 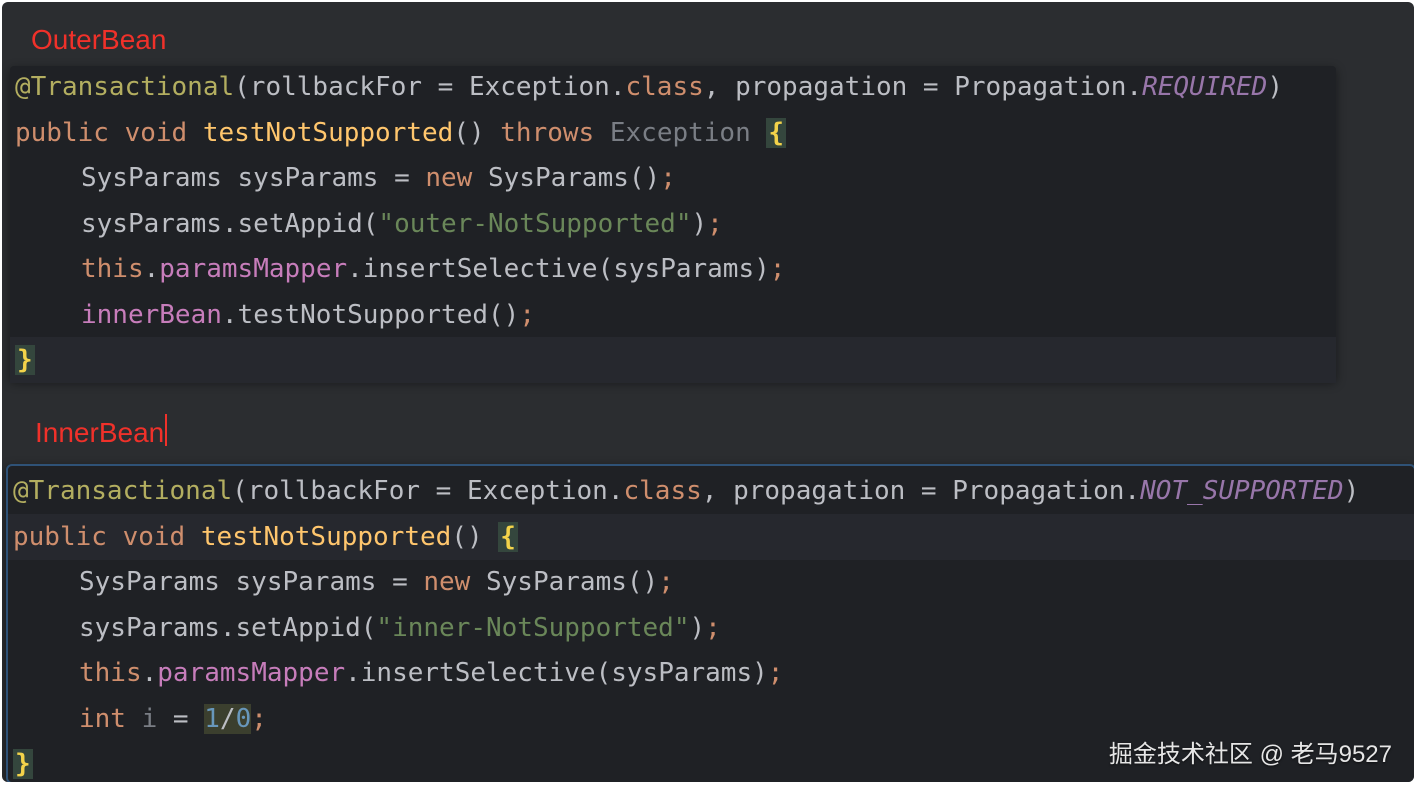 I want to click on watermark: 掘金技术社区 @ 老马9527, so click(x=1250, y=754).